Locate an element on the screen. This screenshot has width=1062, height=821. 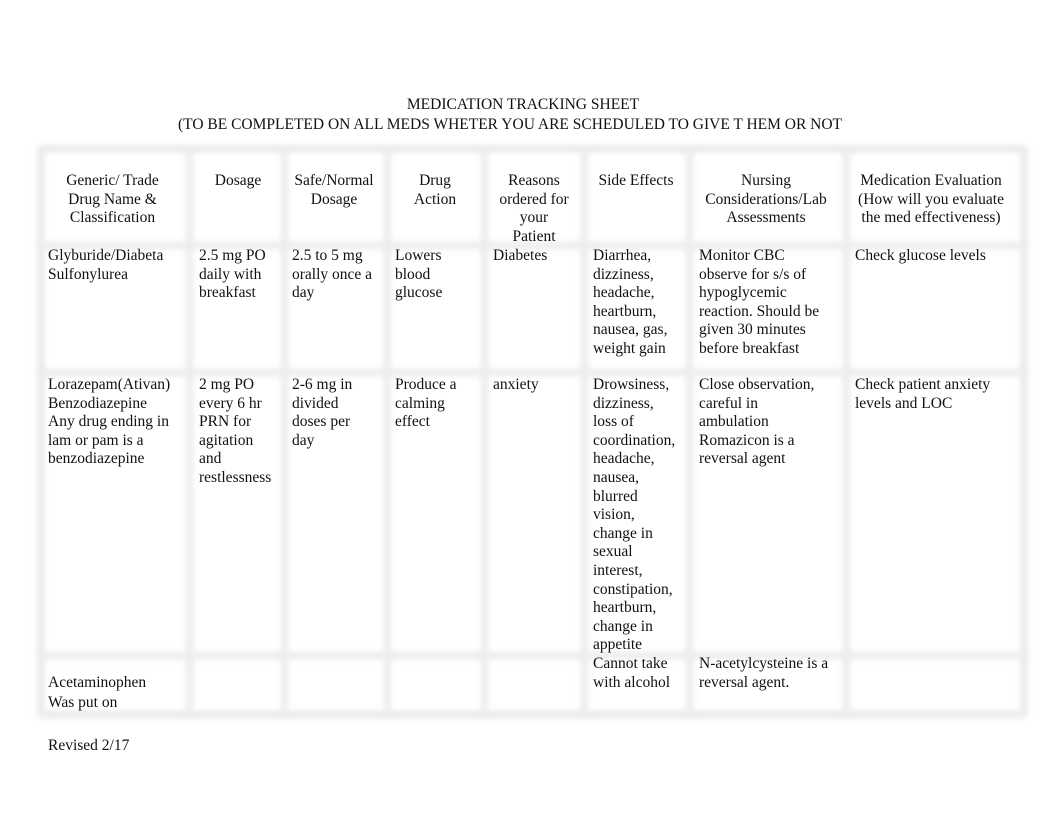
column-header-nursing-considerations: Nursing Considerations/Lab Assessments is located at coordinates (766, 199).